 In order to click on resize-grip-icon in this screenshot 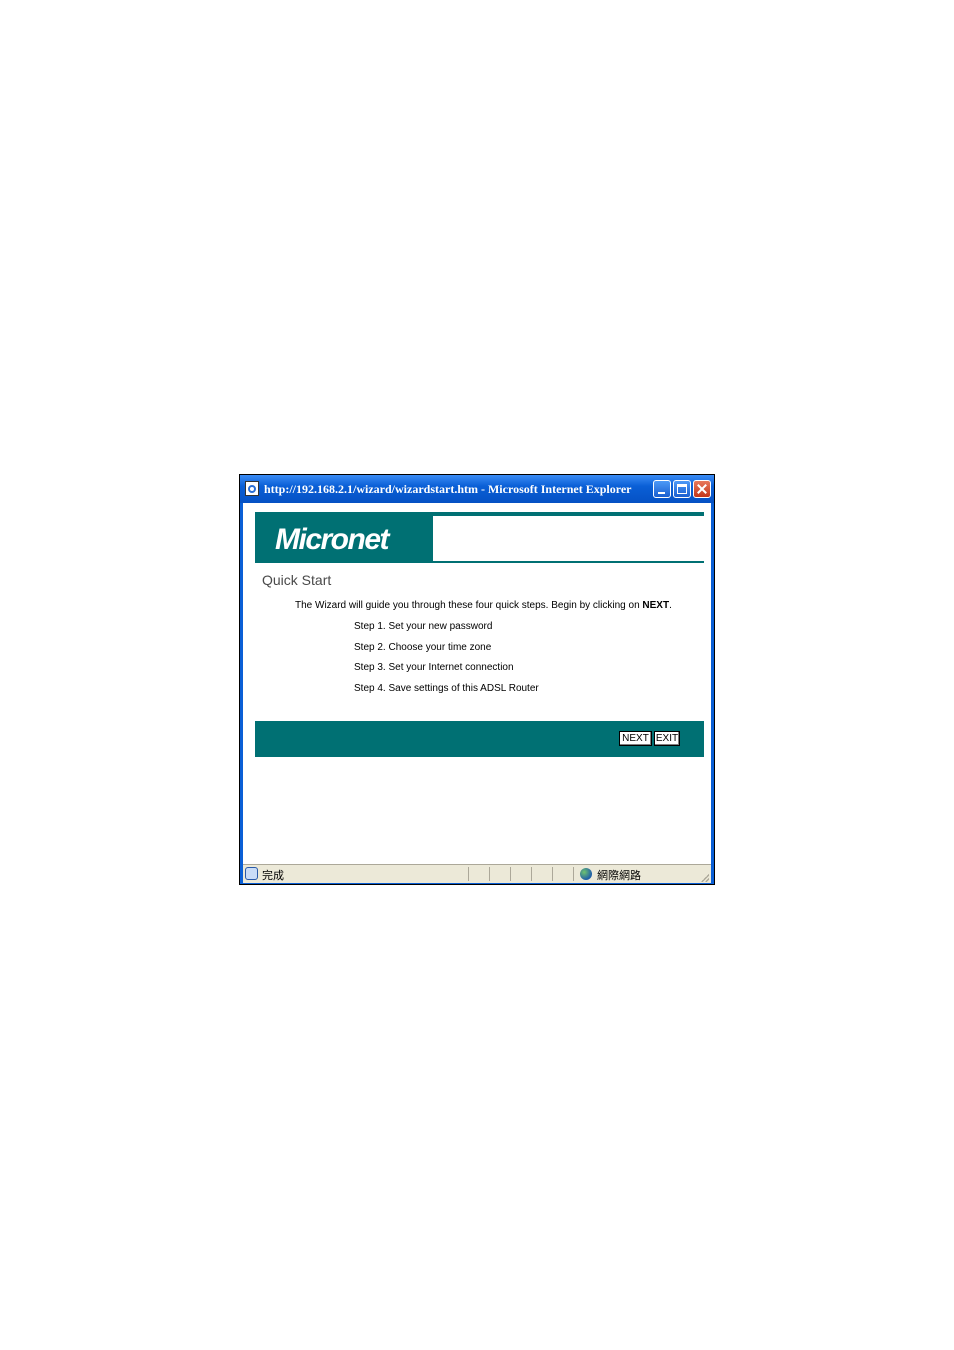, I will do `click(704, 877)`.